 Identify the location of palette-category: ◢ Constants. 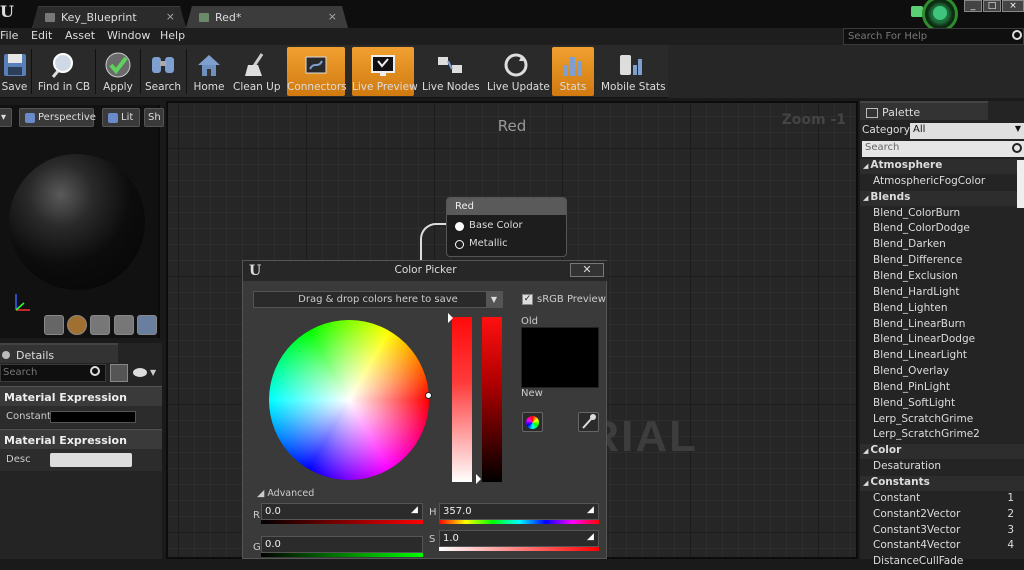
(942, 483).